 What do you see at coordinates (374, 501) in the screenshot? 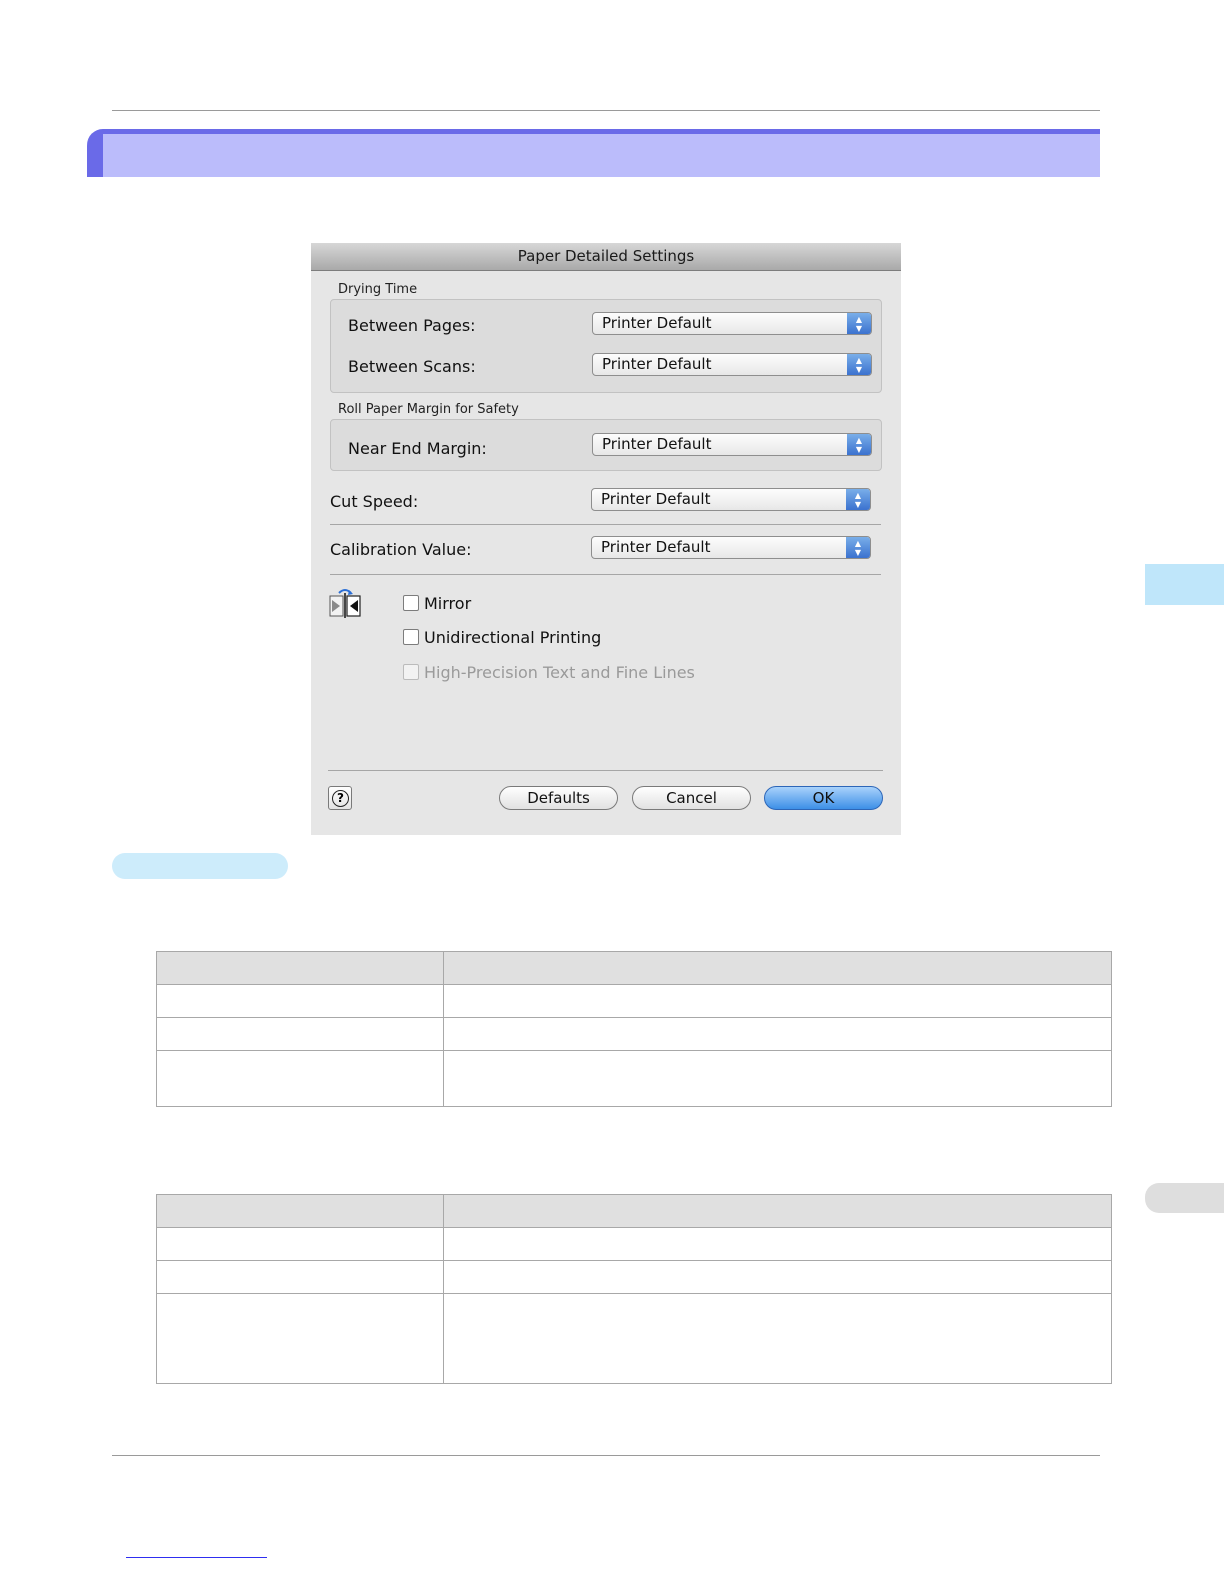
I see `cut-speed-label: Cut Speed:` at bounding box center [374, 501].